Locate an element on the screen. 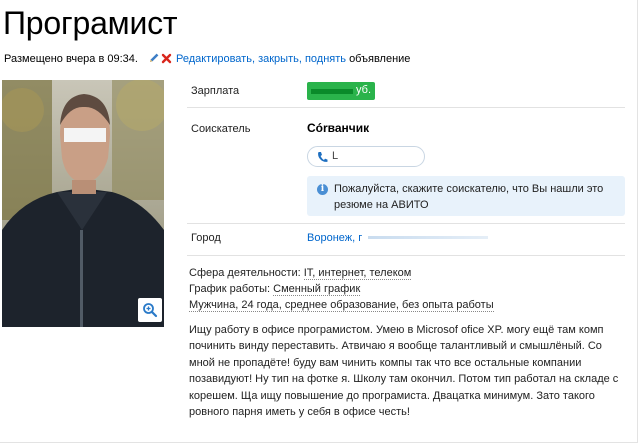 Image resolution: width=638 pixels, height=443 pixels. sphere-label: Сфера деятельности: is located at coordinates (245, 273).